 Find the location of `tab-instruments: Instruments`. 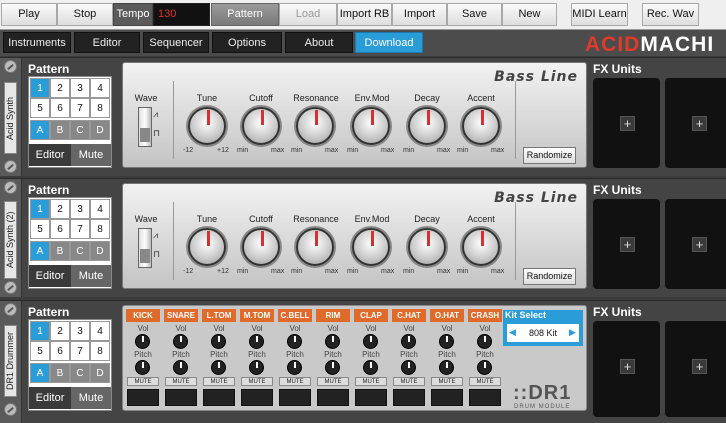

tab-instruments: Instruments is located at coordinates (37, 42).